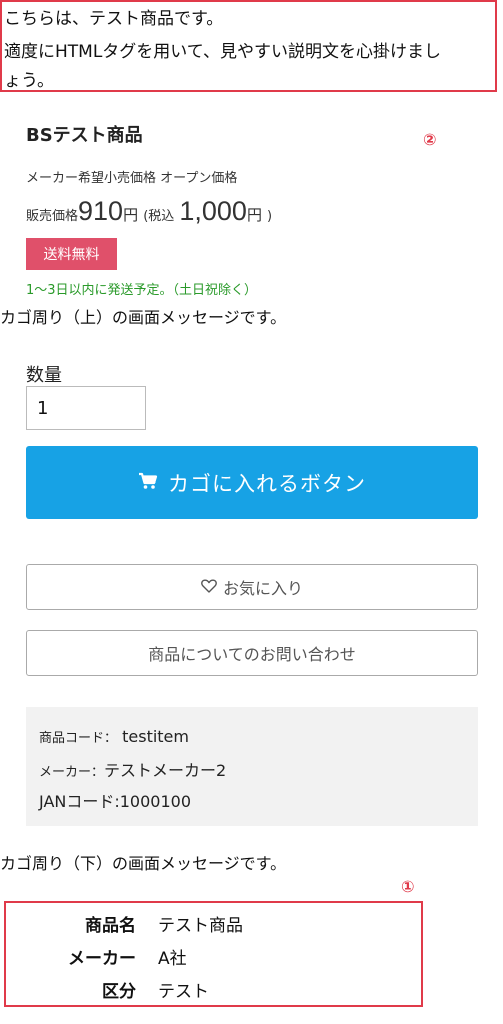  What do you see at coordinates (78, 738) in the screenshot?
I see `product-code-label: 商品コード：` at bounding box center [78, 738].